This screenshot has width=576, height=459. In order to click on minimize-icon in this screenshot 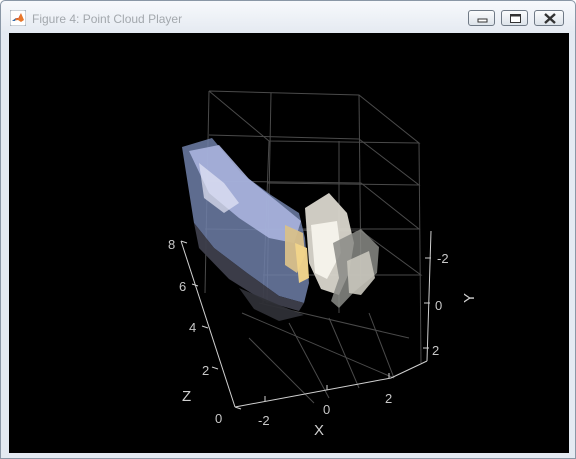, I will do `click(482, 20)`.